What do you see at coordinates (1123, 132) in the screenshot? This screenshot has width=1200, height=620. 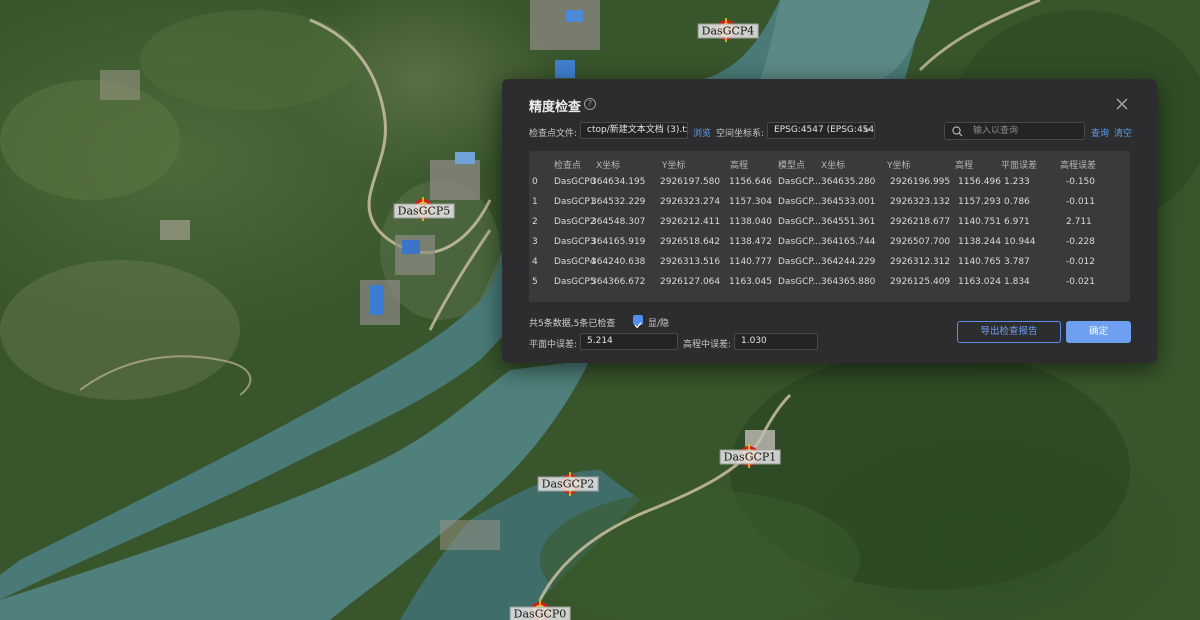 I see `clear-link: 清空` at bounding box center [1123, 132].